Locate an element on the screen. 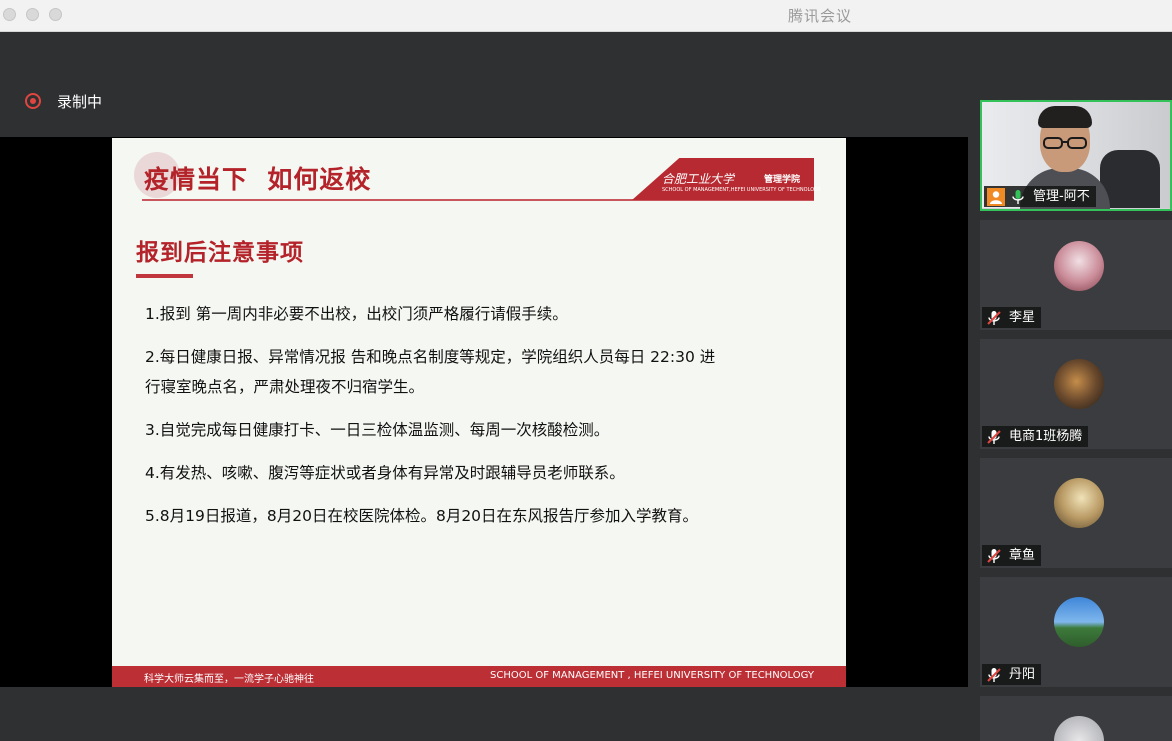  participant-name-tag: 章鱼 is located at coordinates (1012, 555).